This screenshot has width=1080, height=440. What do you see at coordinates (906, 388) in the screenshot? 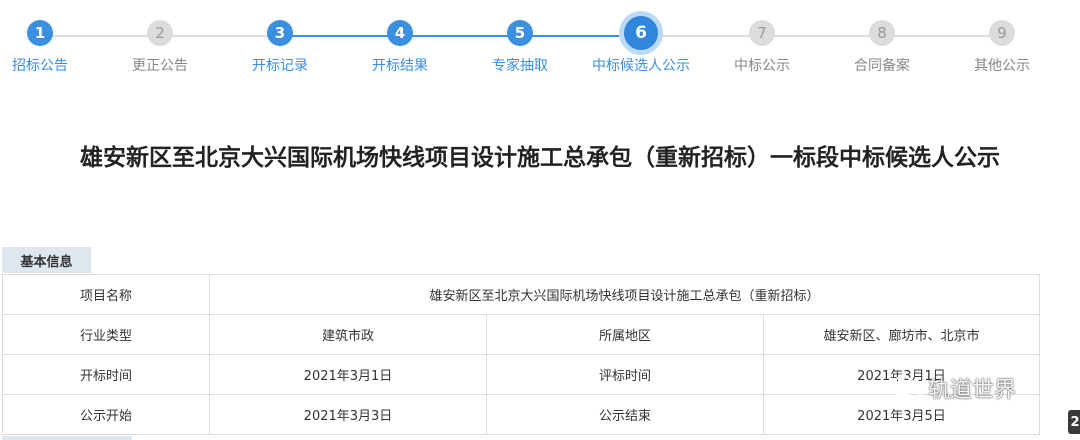
I see `wechat-icon` at bounding box center [906, 388].